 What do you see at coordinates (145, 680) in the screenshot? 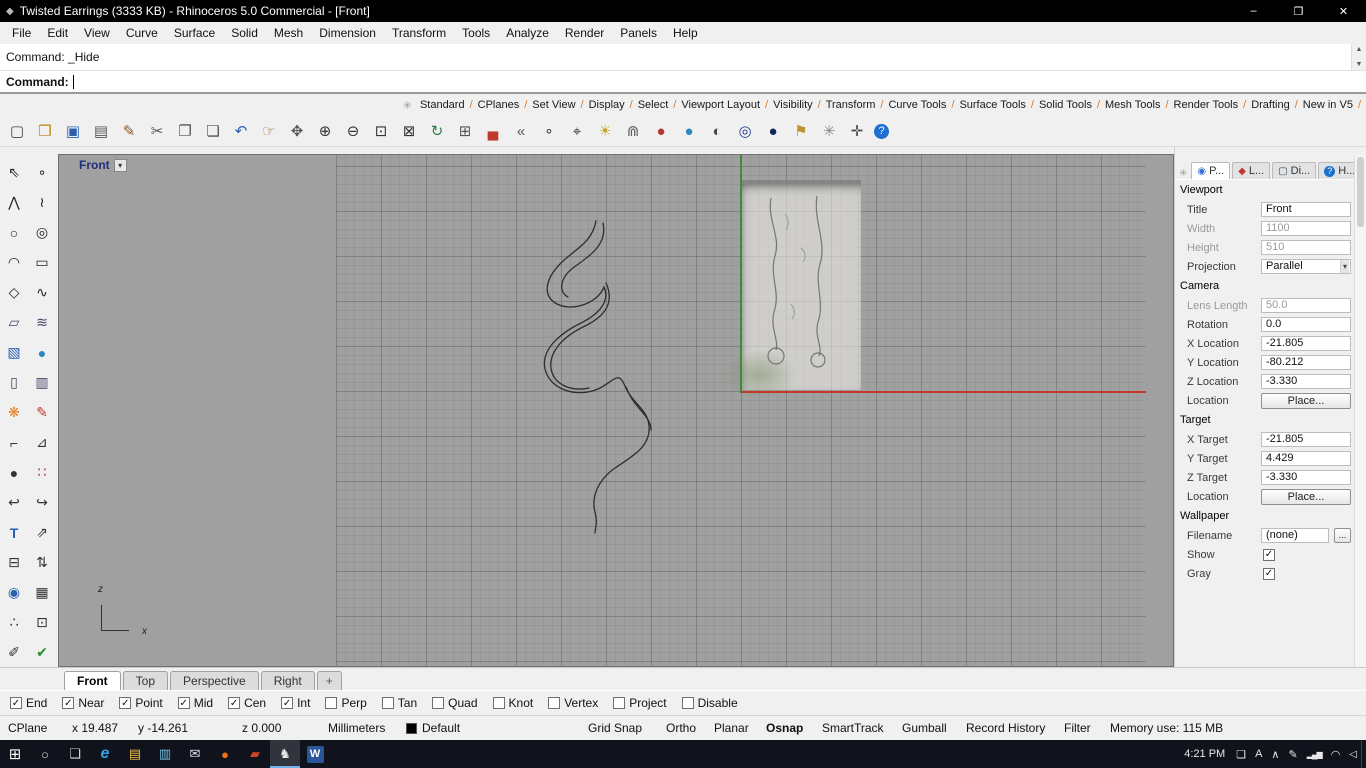
I see `viewport-tab-top: Top` at bounding box center [145, 680].